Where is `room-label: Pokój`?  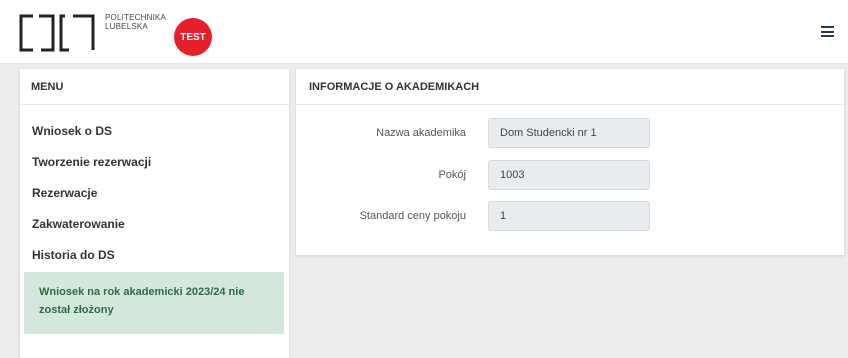 room-label: Pokój is located at coordinates (452, 175).